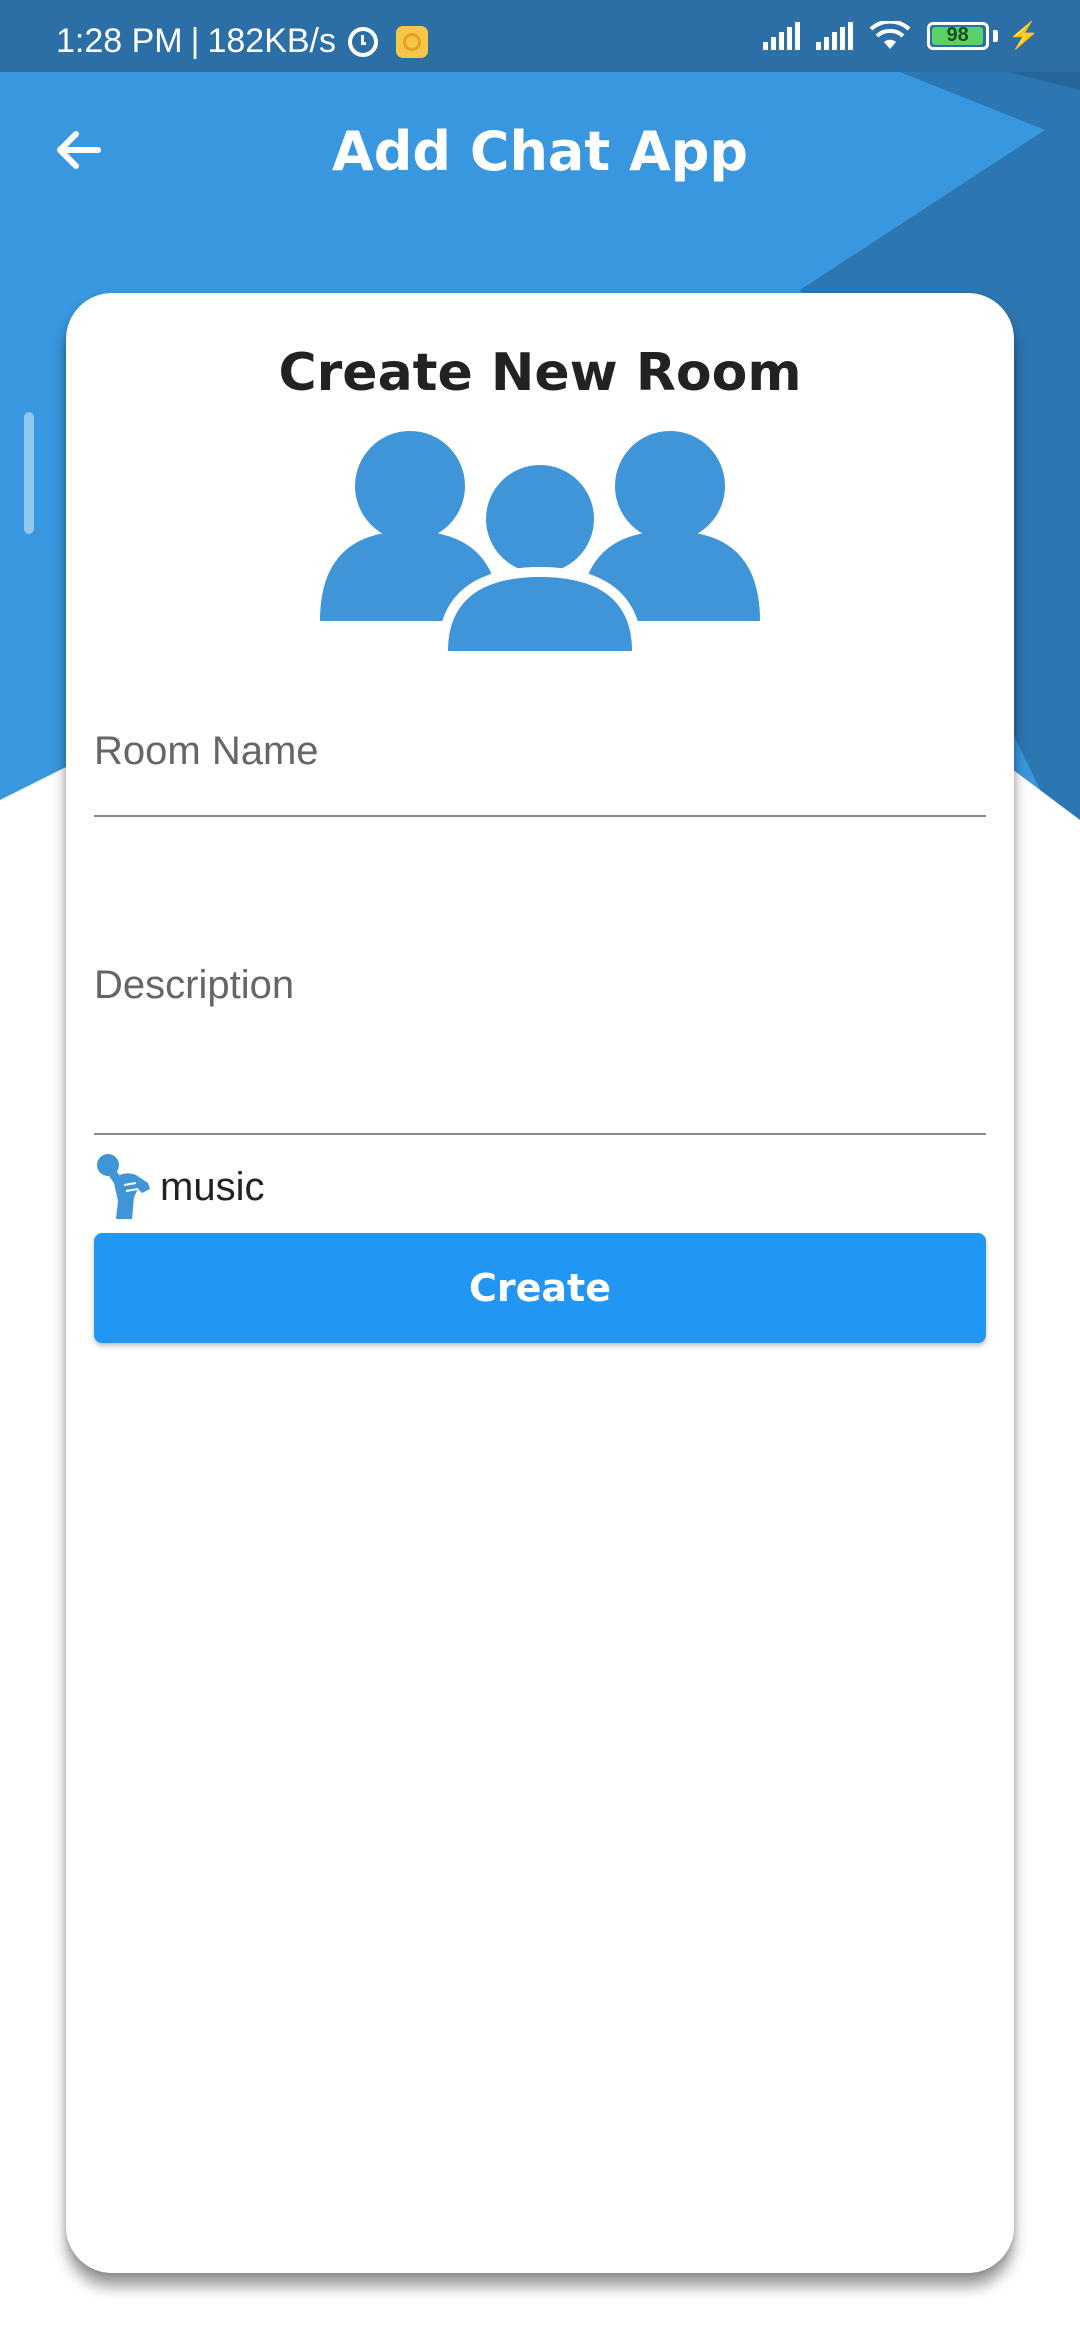 The width and height of the screenshot is (1080, 2340). Describe the element at coordinates (540, 541) in the screenshot. I see `group-users-icon` at that location.